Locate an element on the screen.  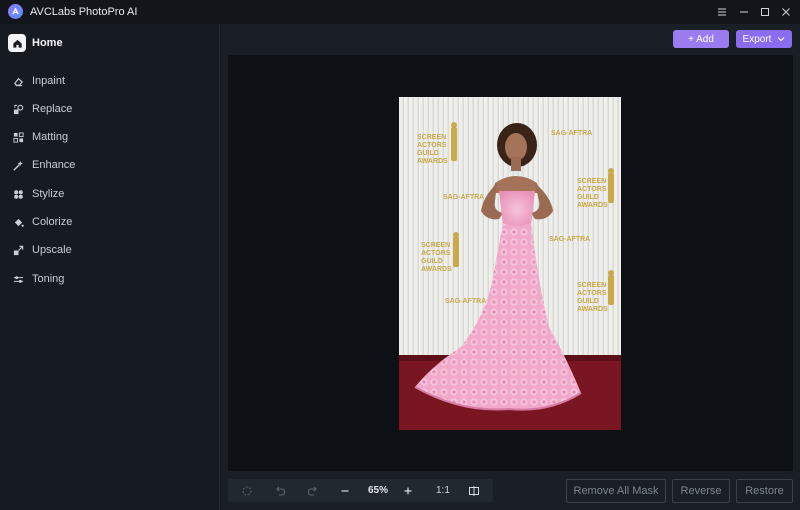
sidebar-item-upscale: Upscale is located at coordinates (42, 250).